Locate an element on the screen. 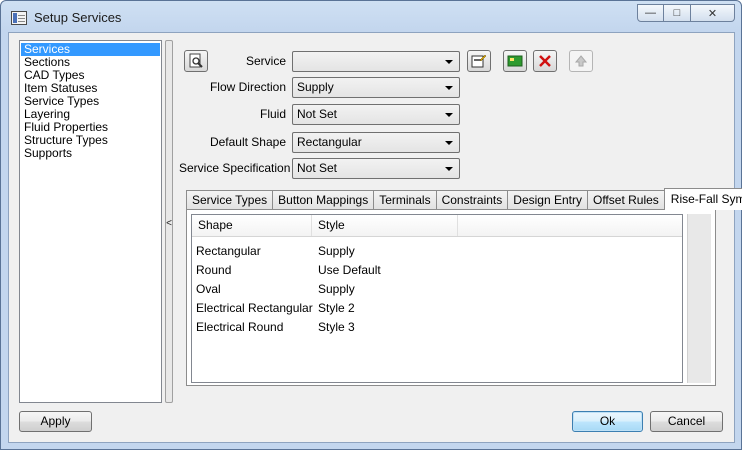 Image resolution: width=742 pixels, height=450 pixels. cell-style: Style 3 is located at coordinates (334, 327).